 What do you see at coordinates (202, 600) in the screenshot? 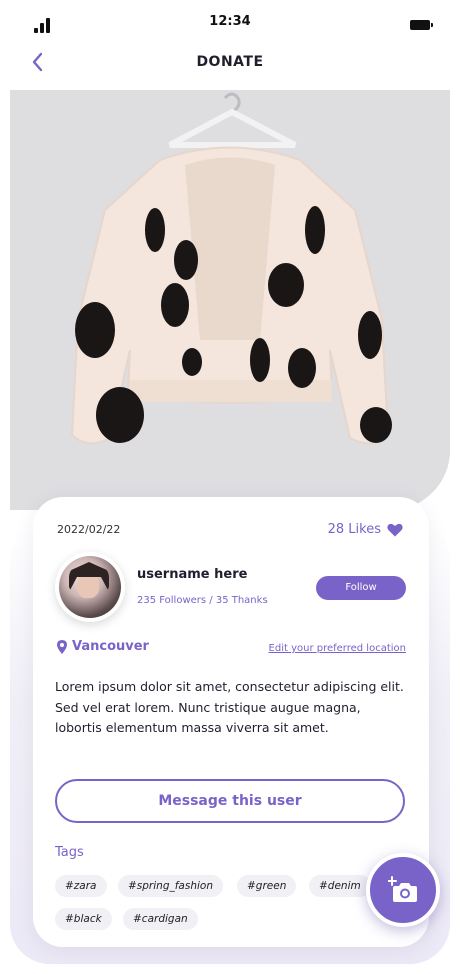
I see `user-stats: 235 Followers / 35 Thanks` at bounding box center [202, 600].